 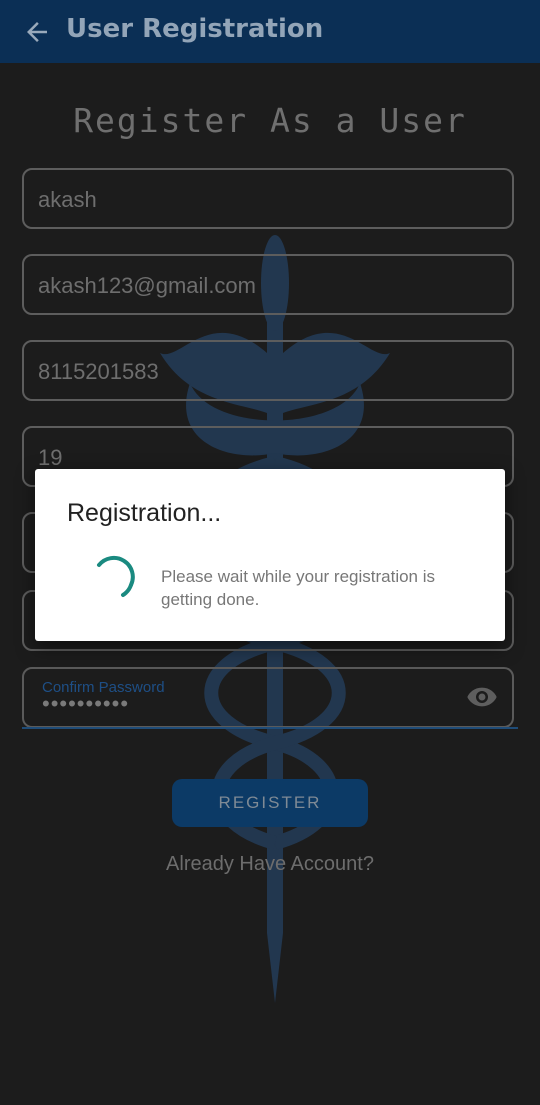 What do you see at coordinates (270, 120) in the screenshot?
I see `page-heading: Register As a User` at bounding box center [270, 120].